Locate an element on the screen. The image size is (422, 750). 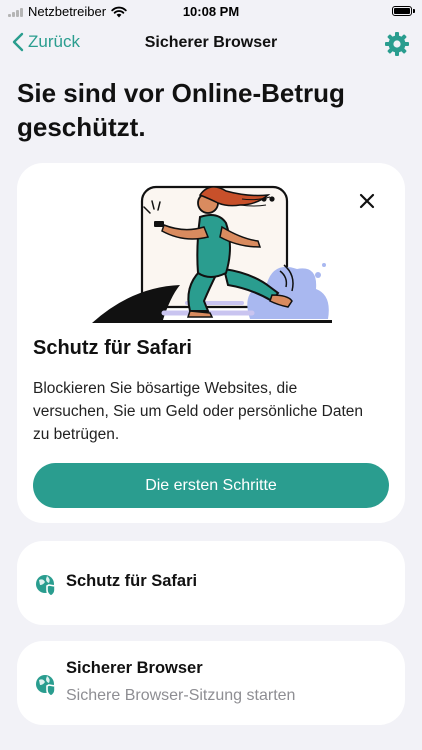
navigation-bar: Zurück Sicherer Browser is located at coordinates (211, 44).